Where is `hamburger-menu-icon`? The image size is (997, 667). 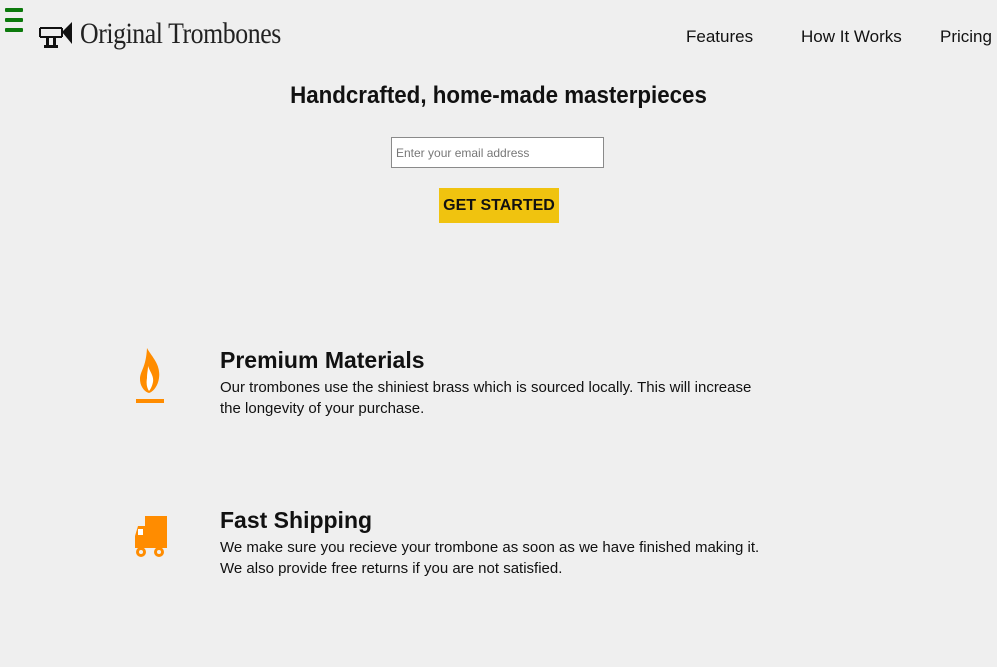 hamburger-menu-icon is located at coordinates (14, 20).